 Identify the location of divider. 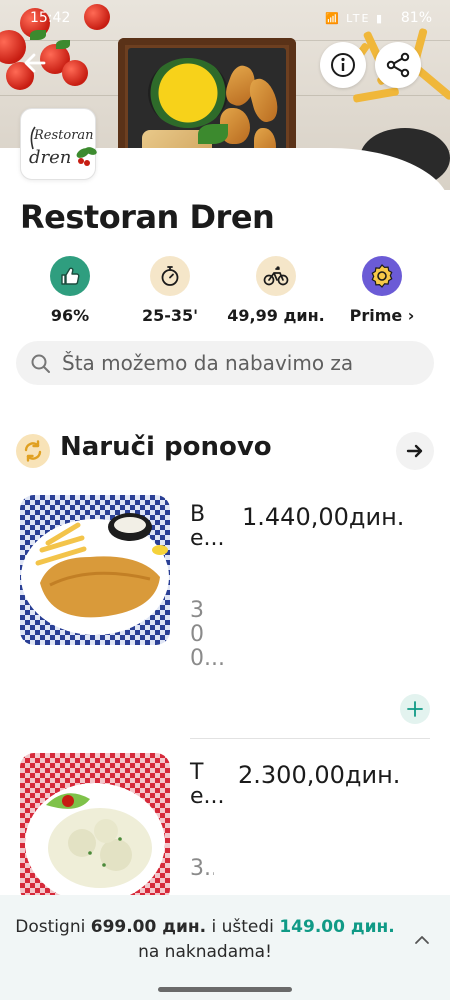
(310, 738).